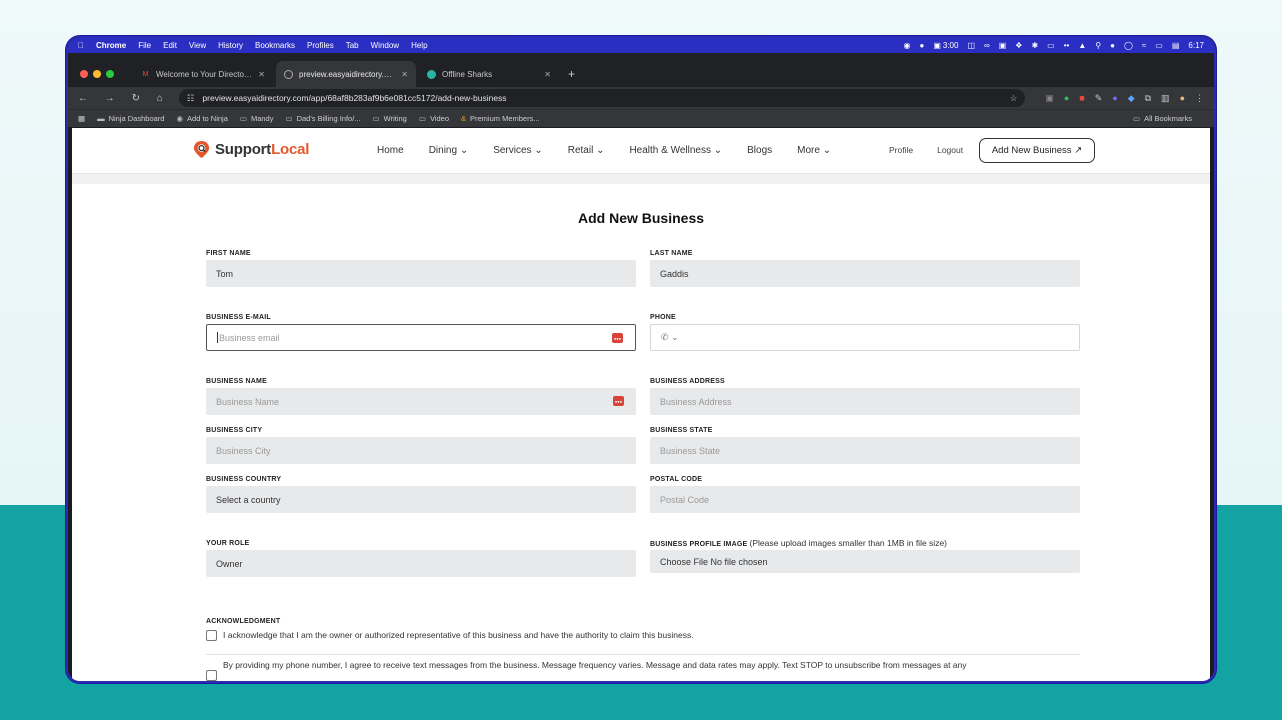 This screenshot has width=1282, height=720. I want to click on add-new-business-button: Add New Business ↗, so click(1037, 150).